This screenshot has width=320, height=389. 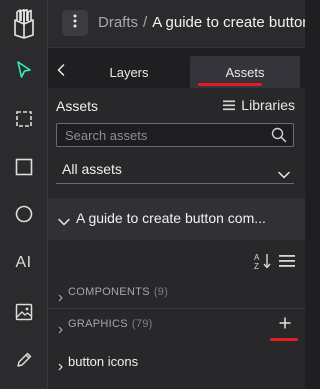 I want to click on svg-text: A, so click(x=257, y=257).